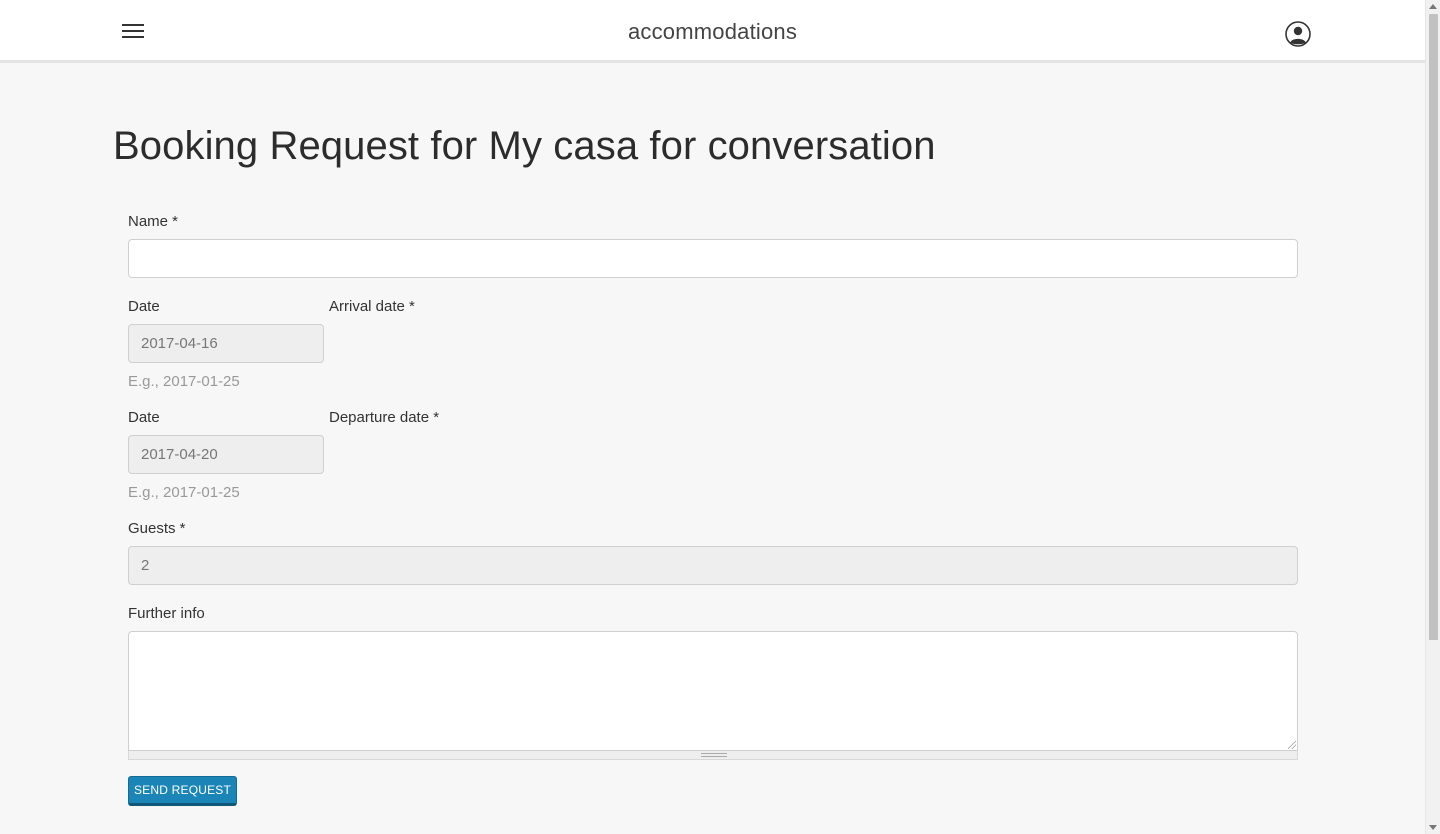 This screenshot has height=834, width=1440. I want to click on departure-date-sublabel: Date, so click(144, 417).